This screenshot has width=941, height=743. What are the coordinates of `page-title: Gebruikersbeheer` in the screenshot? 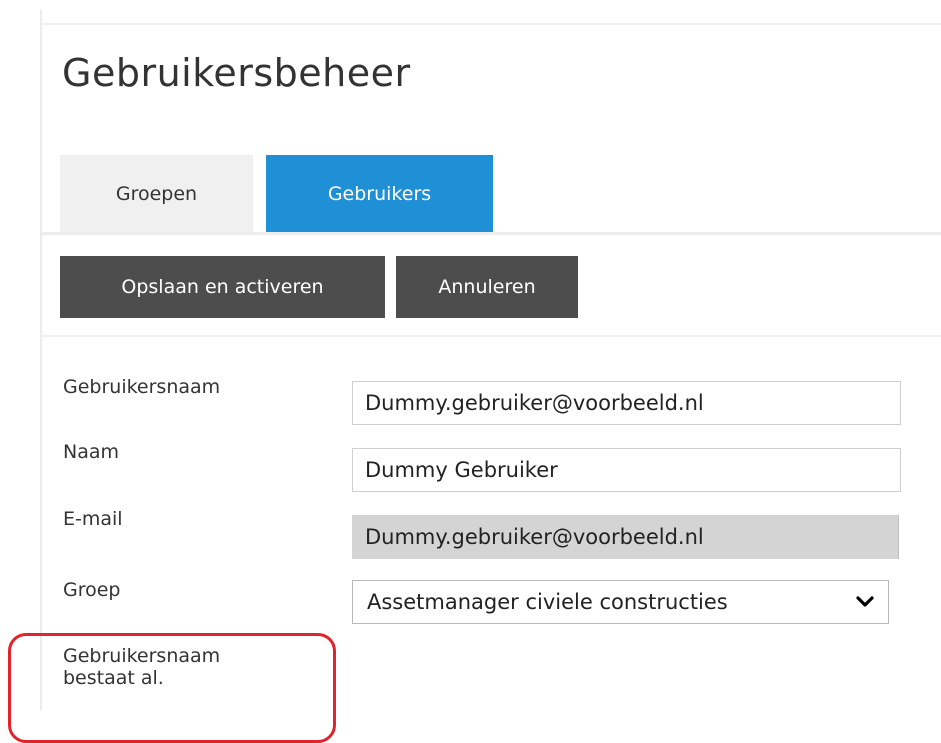 It's located at (236, 73).